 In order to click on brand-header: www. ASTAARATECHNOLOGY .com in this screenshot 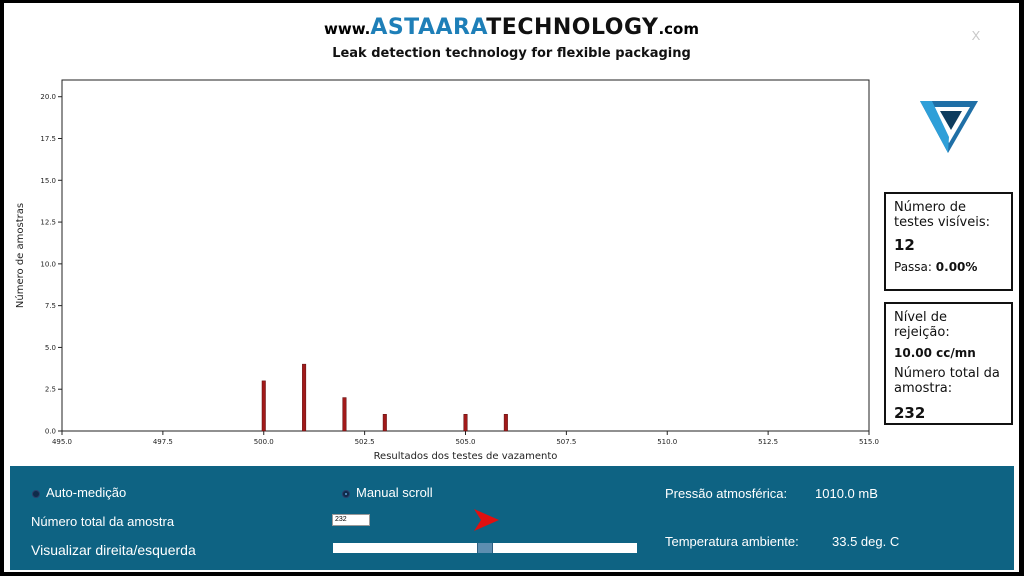, I will do `click(511, 27)`.